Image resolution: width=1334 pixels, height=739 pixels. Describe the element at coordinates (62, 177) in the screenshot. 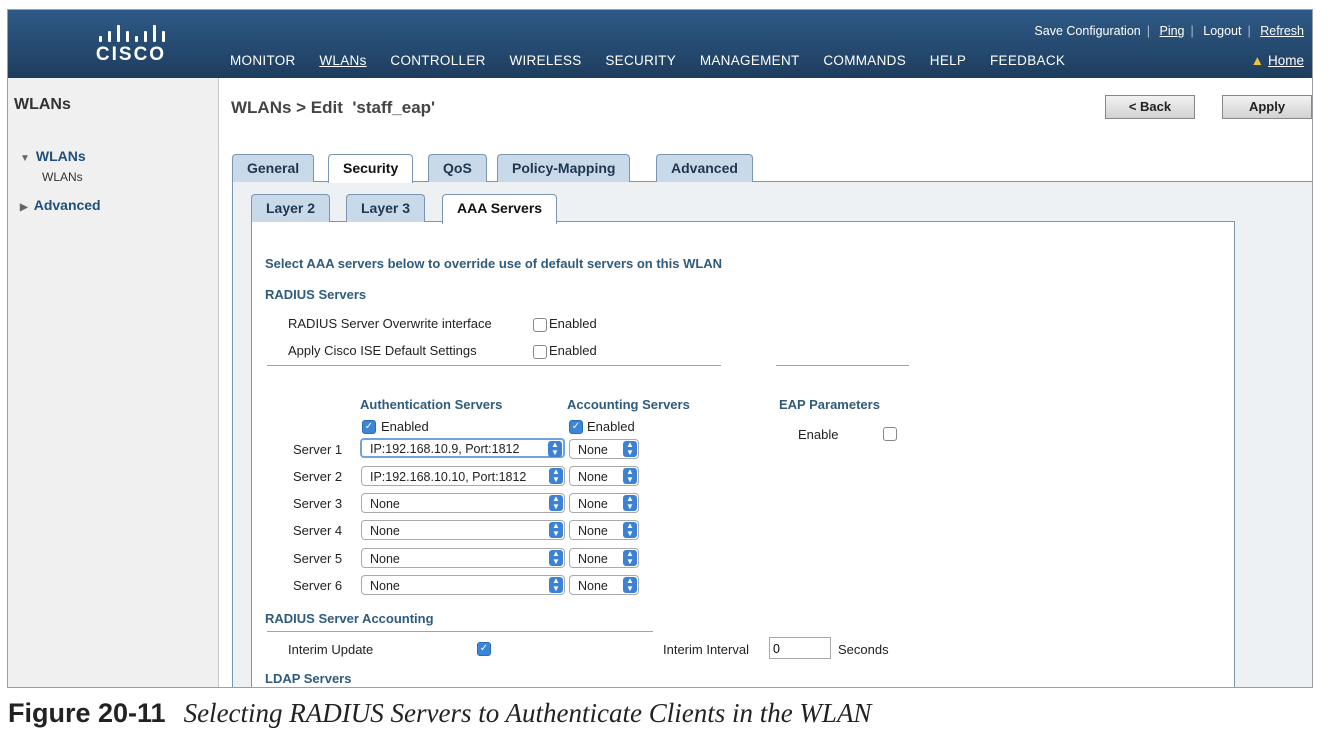

I see `sidebar-subitem-wlans: WLANs` at that location.